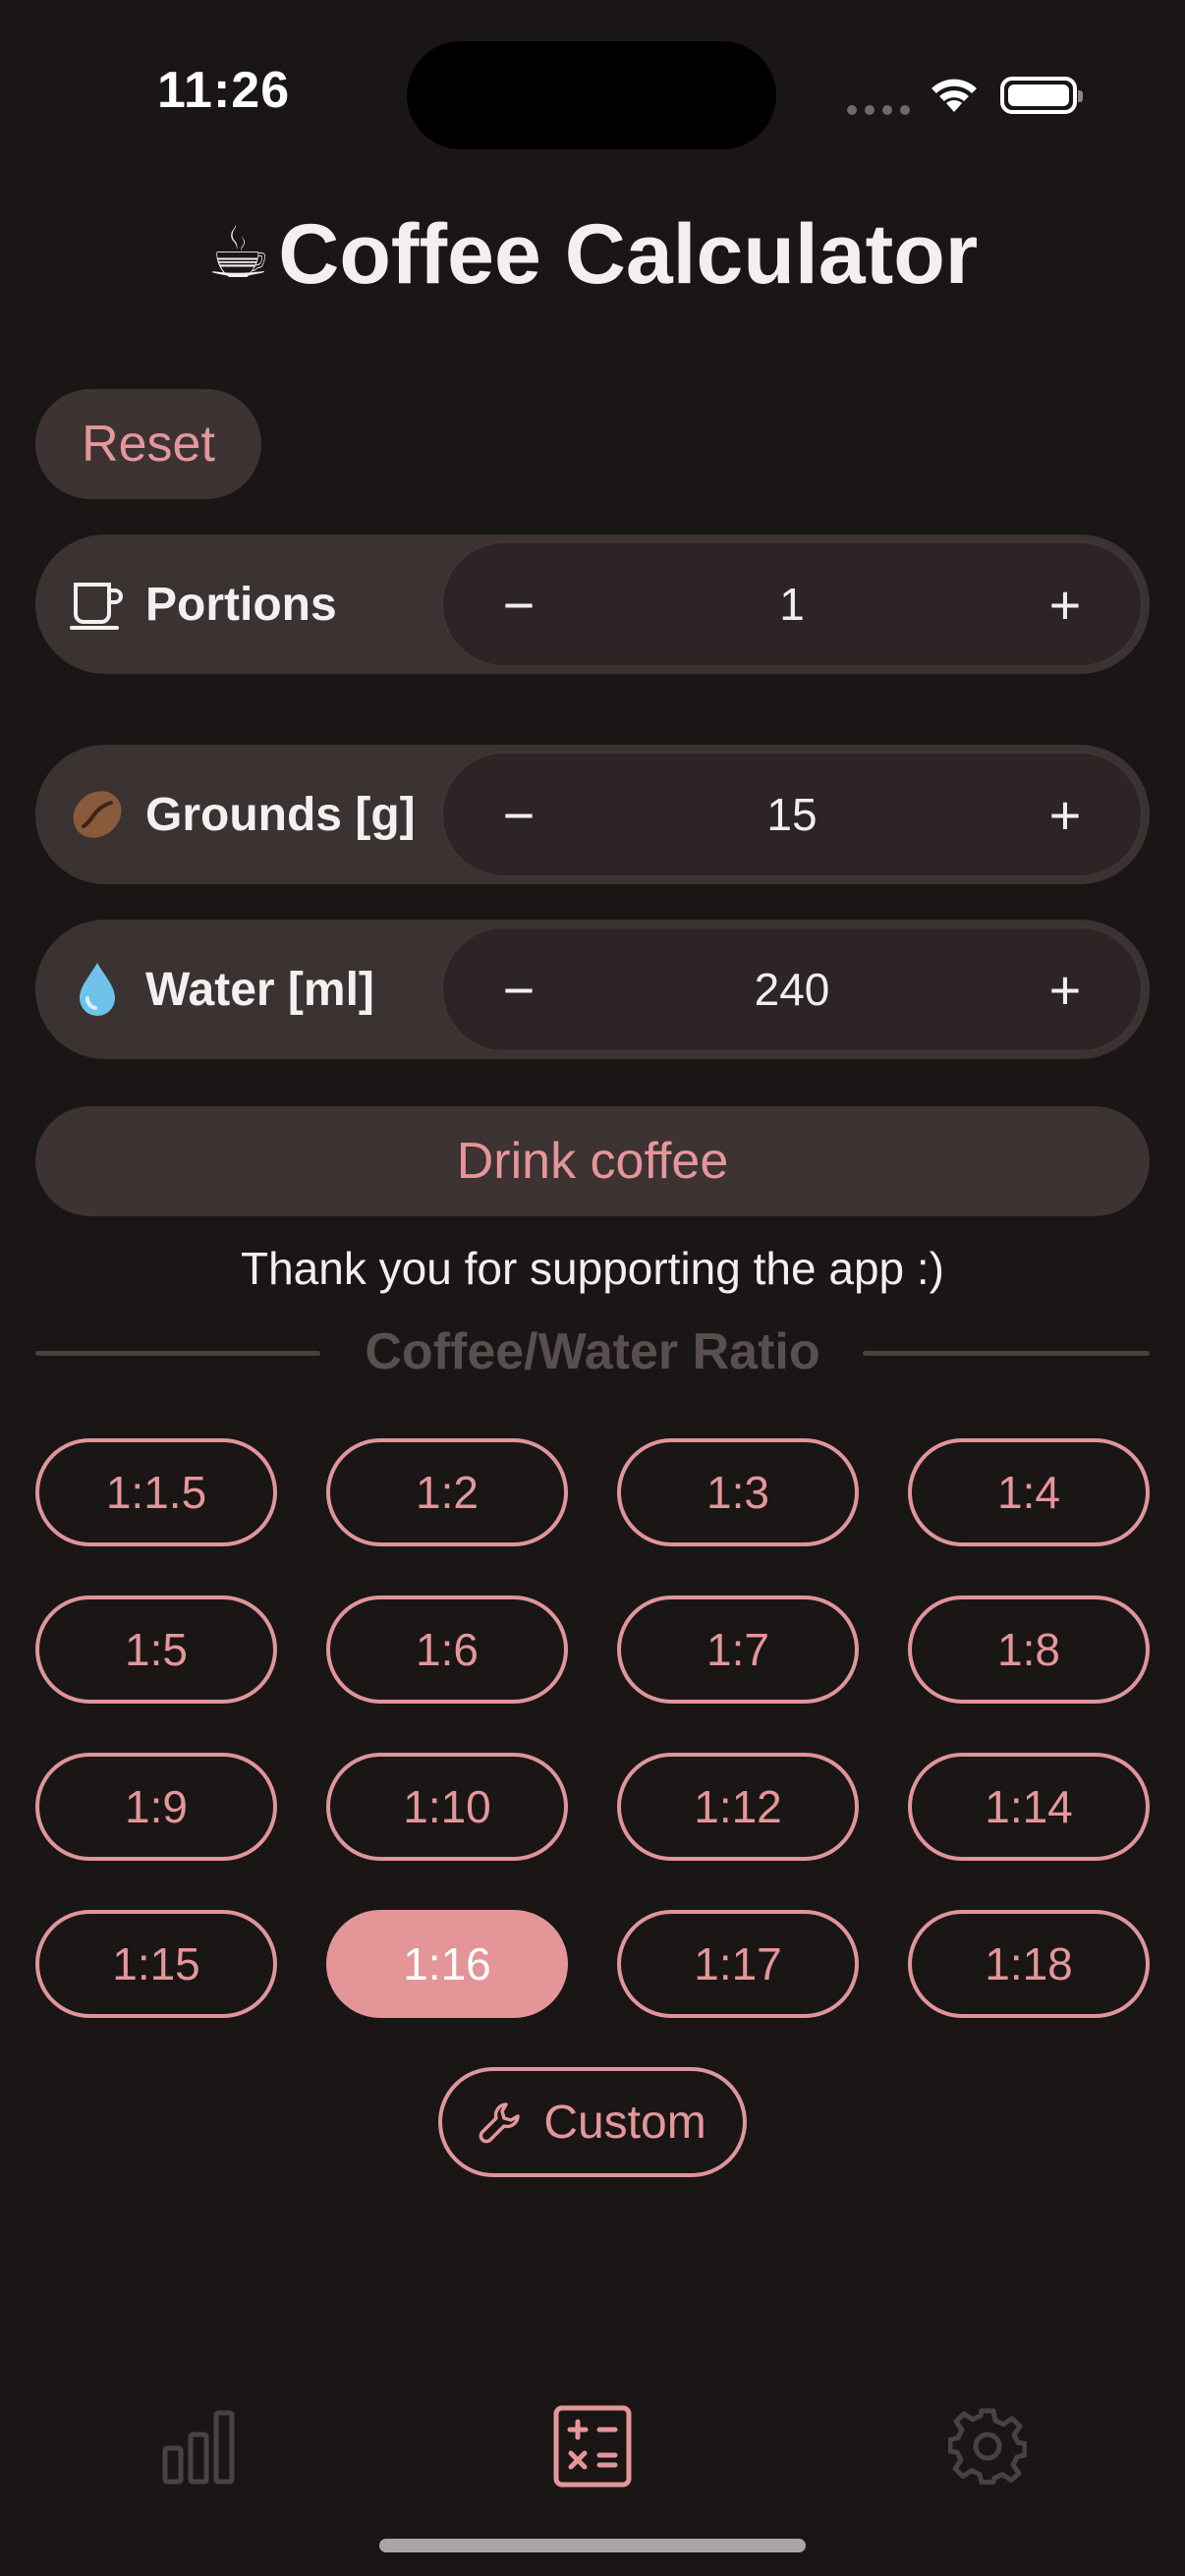  What do you see at coordinates (239, 253) in the screenshot?
I see `coffee-cup-icon: ☕` at bounding box center [239, 253].